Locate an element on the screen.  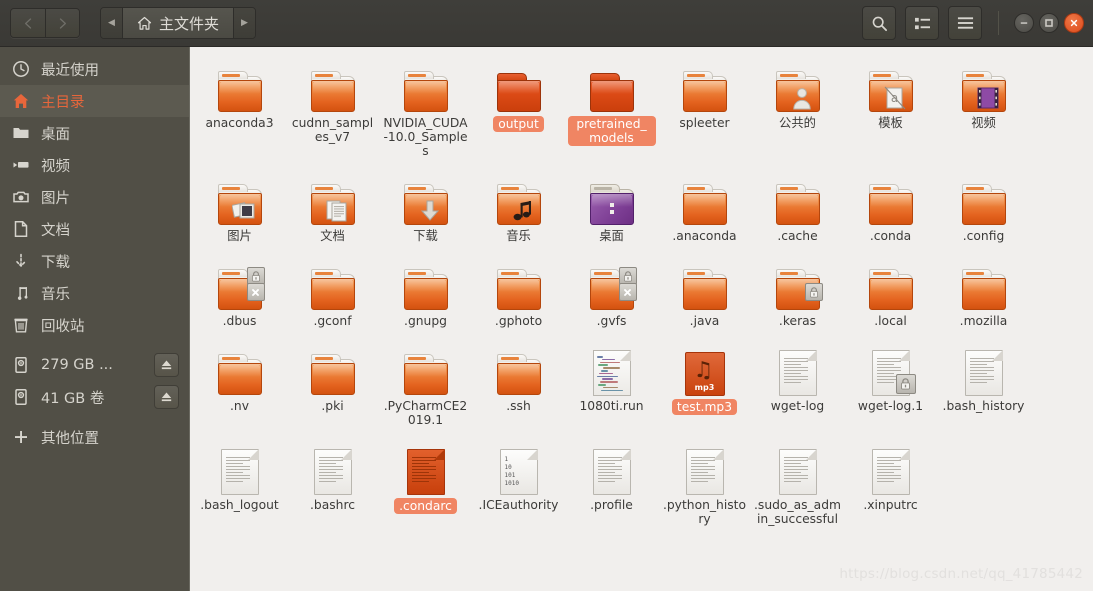
file-item: 桌面 is located at coordinates (611, 203).